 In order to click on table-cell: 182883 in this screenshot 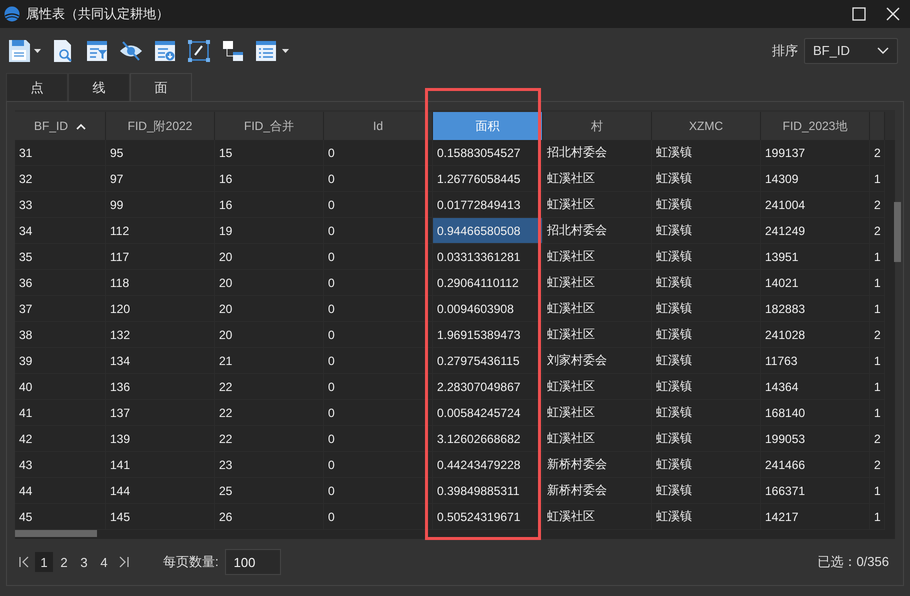, I will do `click(815, 309)`.